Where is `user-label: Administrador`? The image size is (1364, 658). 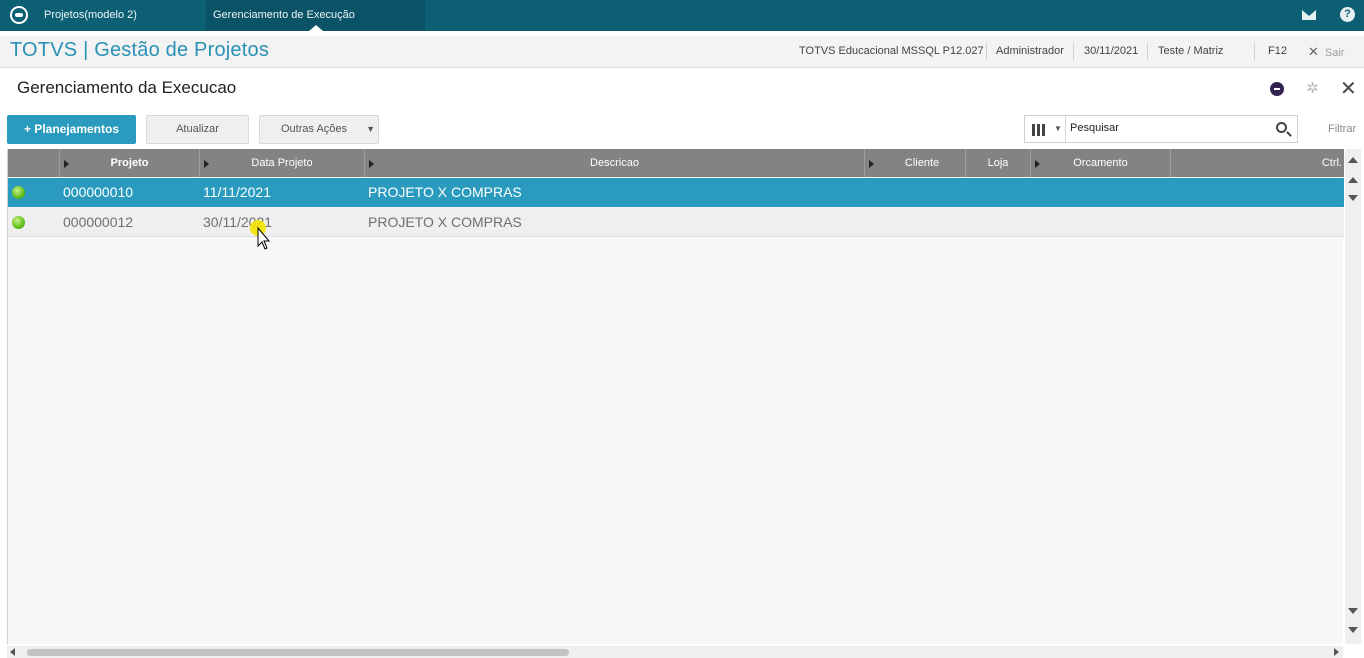
user-label: Administrador is located at coordinates (1030, 51).